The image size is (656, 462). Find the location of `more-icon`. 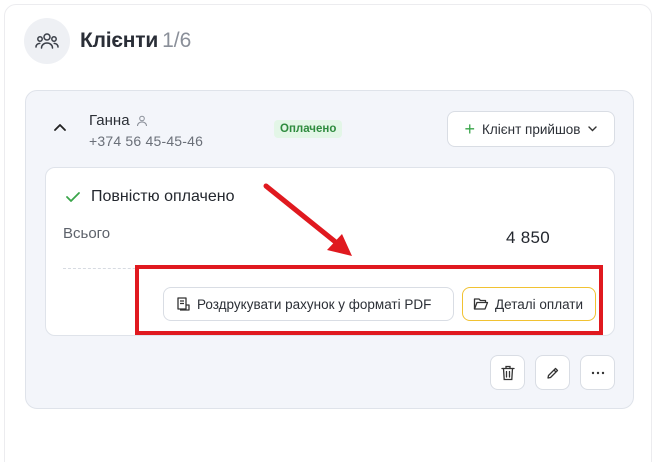

more-icon is located at coordinates (597, 372).